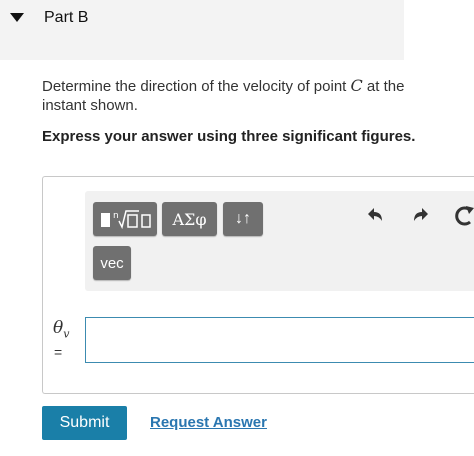  I want to click on redo-icon, so click(421, 214).